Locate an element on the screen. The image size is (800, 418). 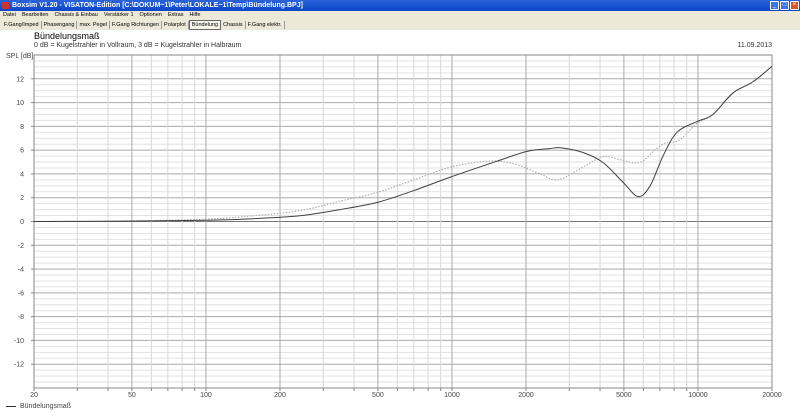
y-tick-label: -4 is located at coordinates (21, 270).